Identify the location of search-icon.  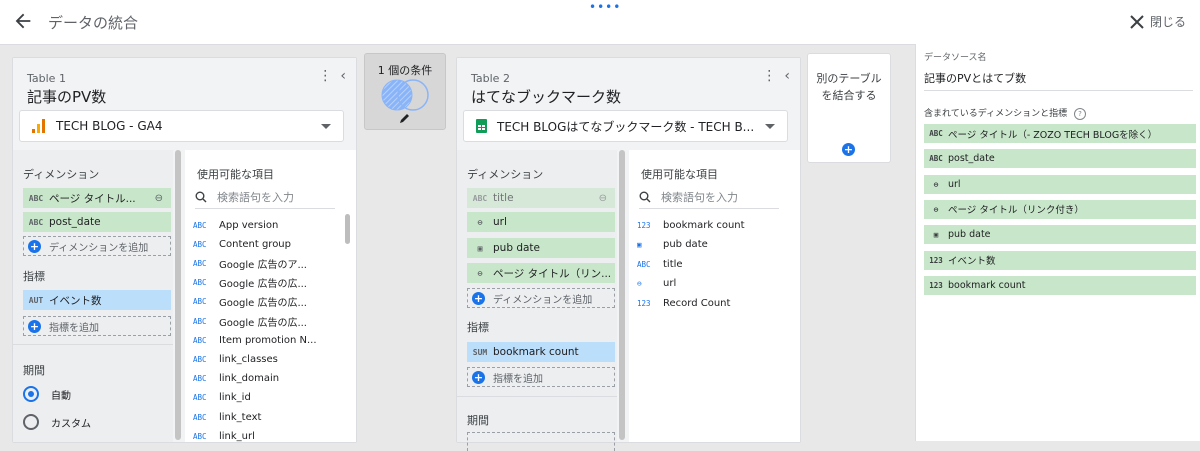
(645, 197).